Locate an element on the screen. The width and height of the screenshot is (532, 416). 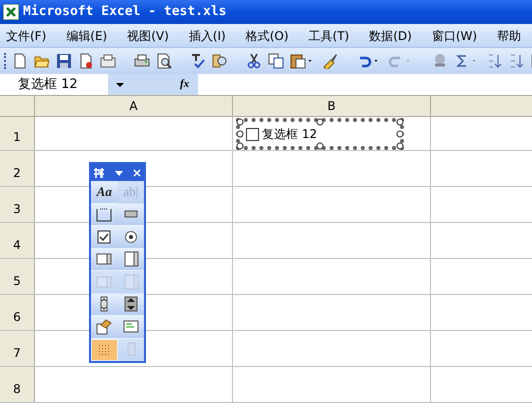
function-button: fx is located at coordinates (187, 84).